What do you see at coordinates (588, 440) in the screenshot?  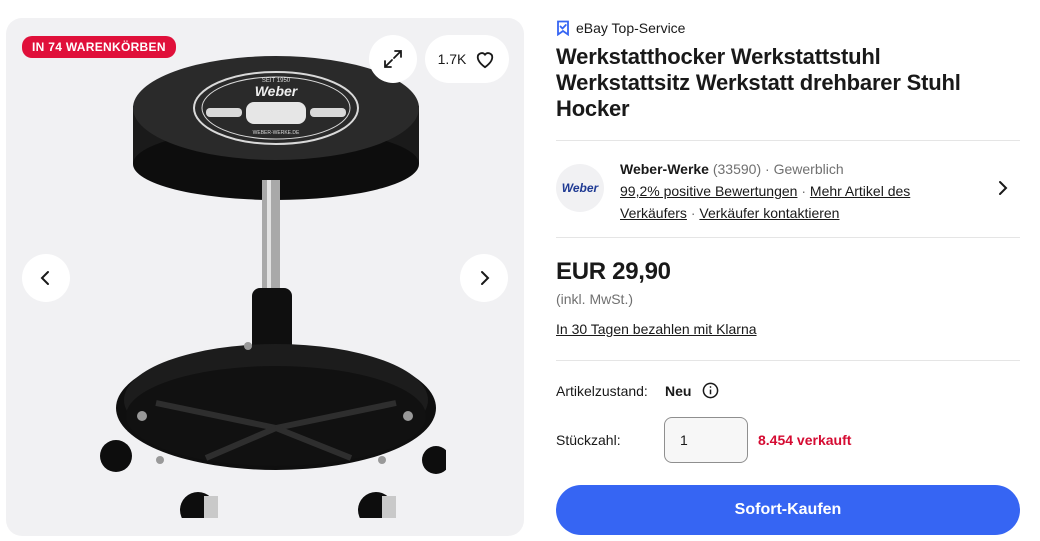 I see `quantity-label: Stückzahl:` at bounding box center [588, 440].